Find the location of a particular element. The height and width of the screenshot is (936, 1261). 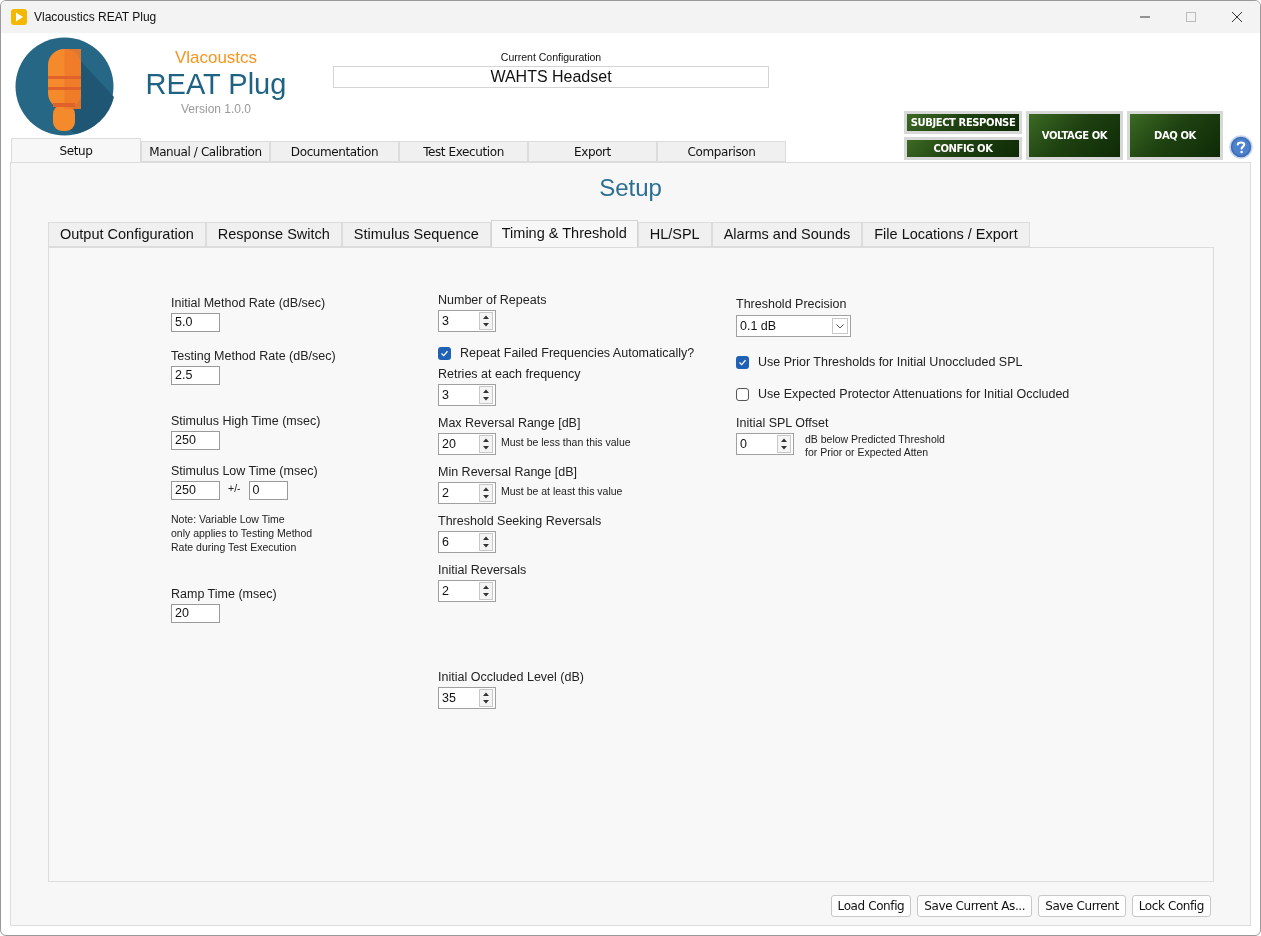

dropdown: 0.1 dB is located at coordinates (793, 326).